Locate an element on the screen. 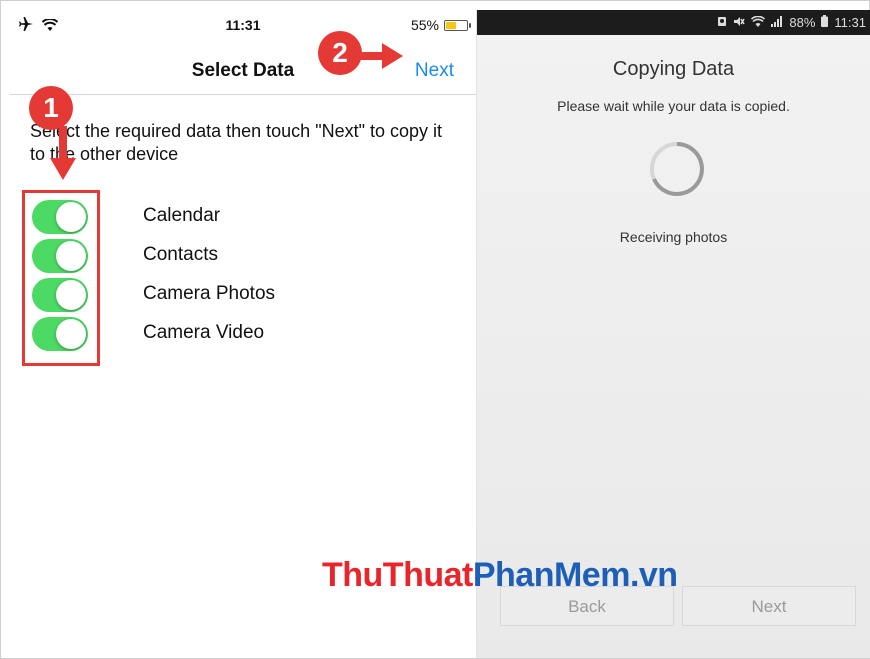 Image resolution: width=870 pixels, height=659 pixels. mute-icon is located at coordinates (739, 22).